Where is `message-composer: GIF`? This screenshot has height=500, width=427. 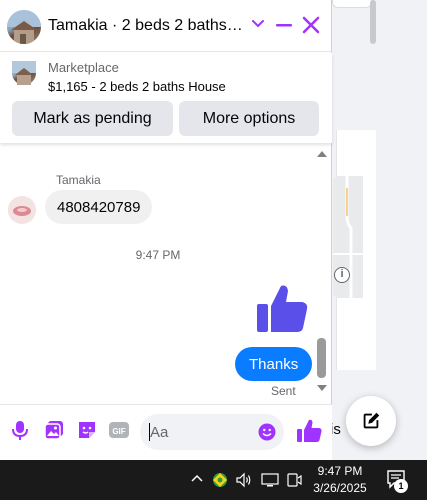
message-composer: GIF is located at coordinates (166, 432).